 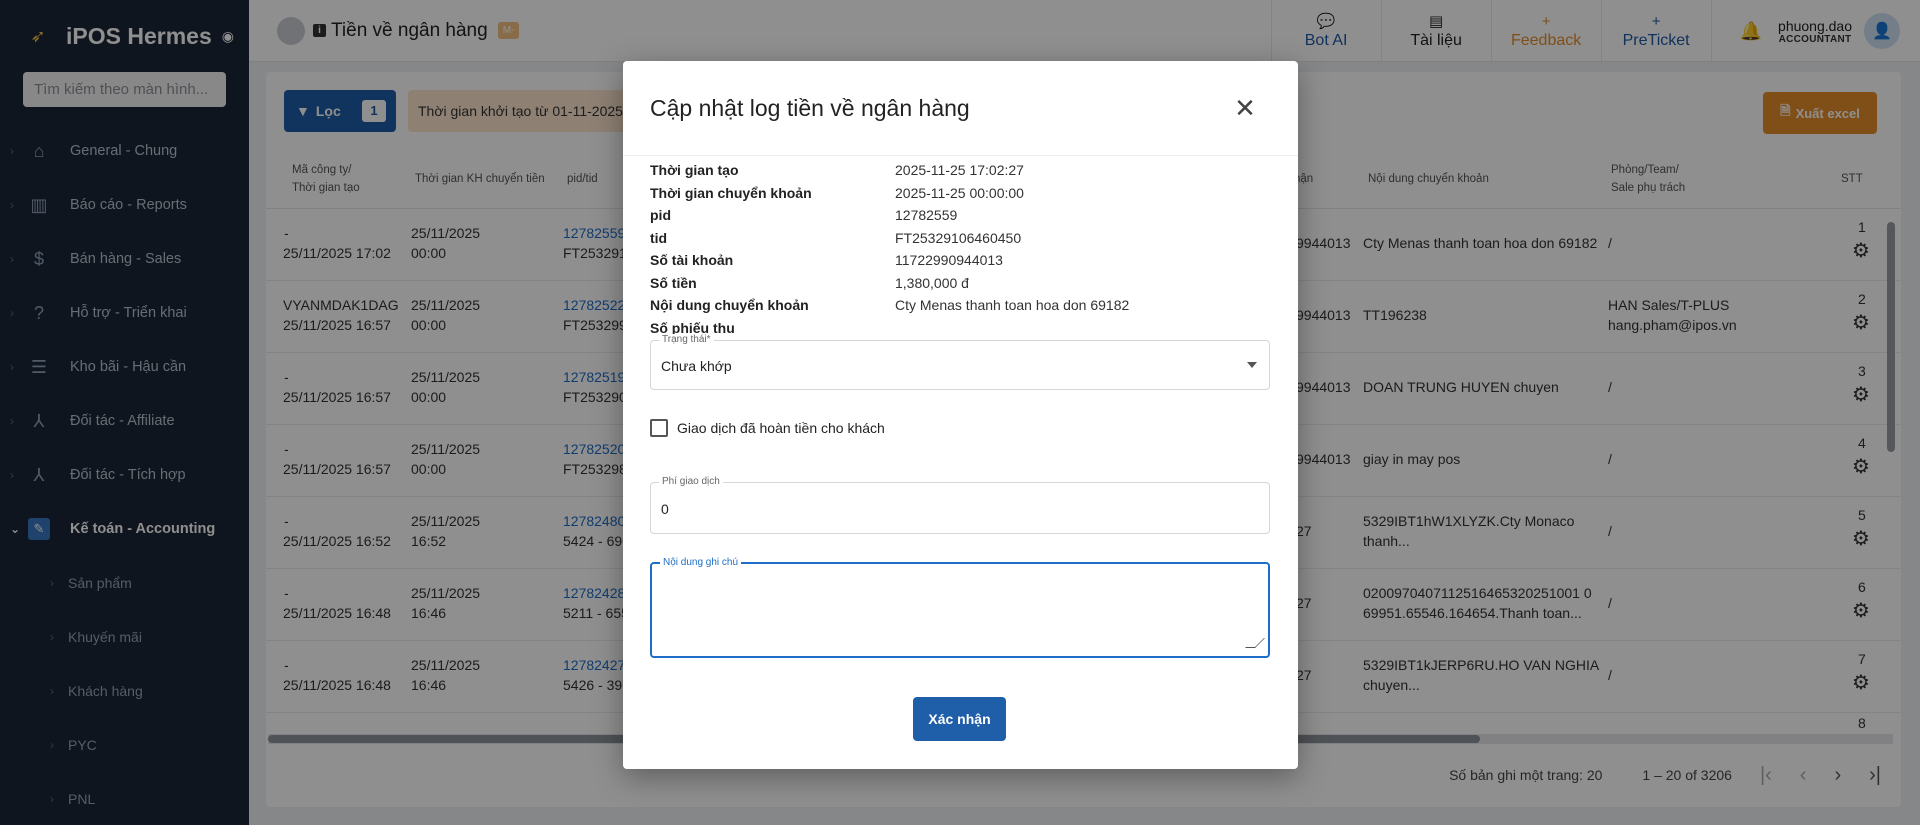 What do you see at coordinates (694, 170) in the screenshot?
I see `info-key: Thời gian tạo` at bounding box center [694, 170].